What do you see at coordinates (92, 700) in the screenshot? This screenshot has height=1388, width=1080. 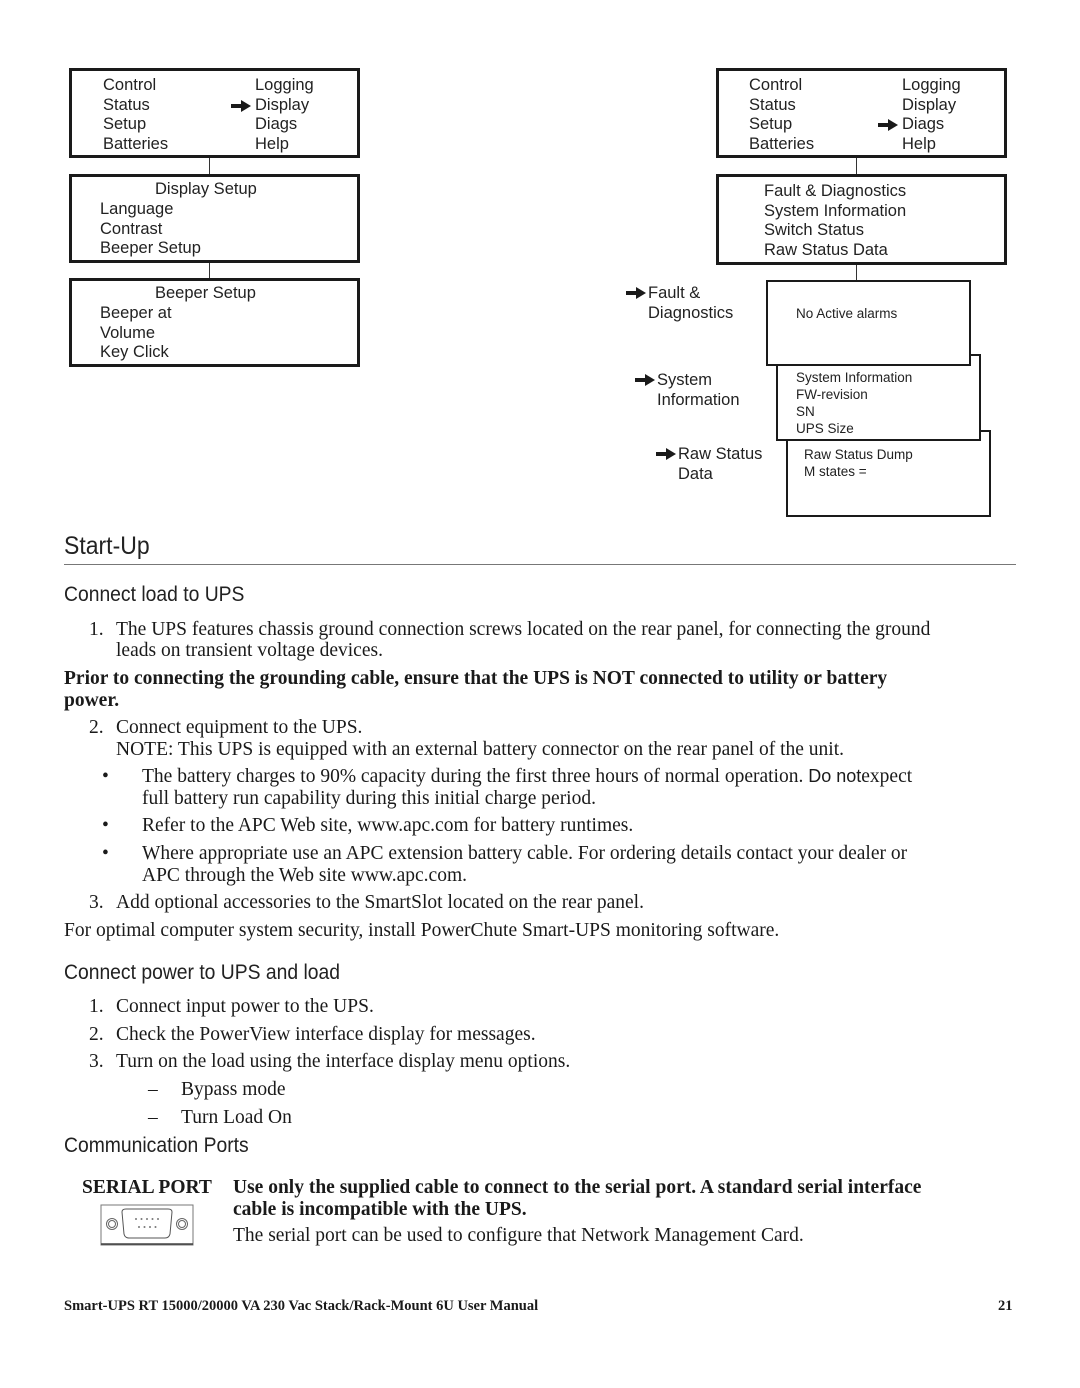 I see `grounding-warning-line-2: power.` at bounding box center [92, 700].